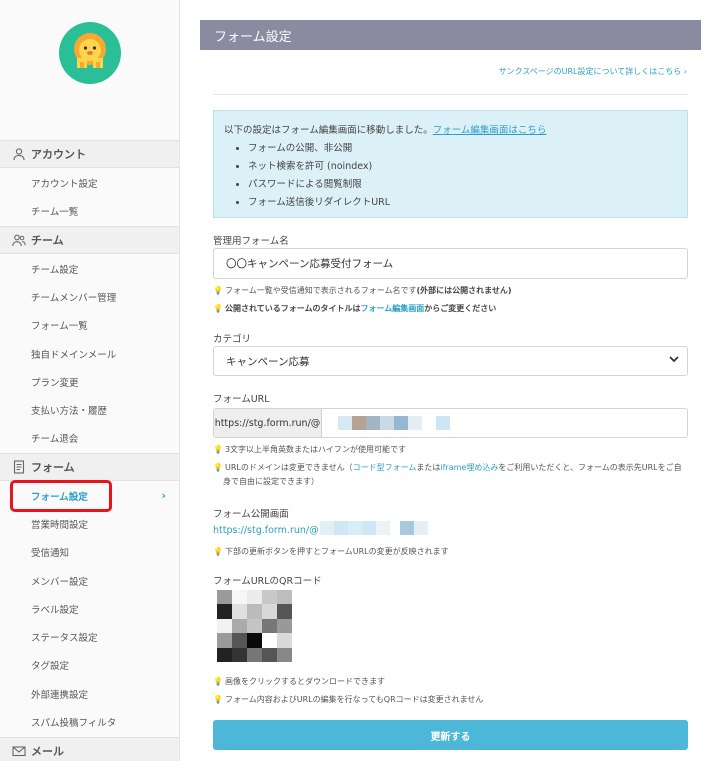 Image resolution: width=721 pixels, height=761 pixels. What do you see at coordinates (64, 184) in the screenshot?
I see `sidebar-item-label: アカウント設定` at bounding box center [64, 184].